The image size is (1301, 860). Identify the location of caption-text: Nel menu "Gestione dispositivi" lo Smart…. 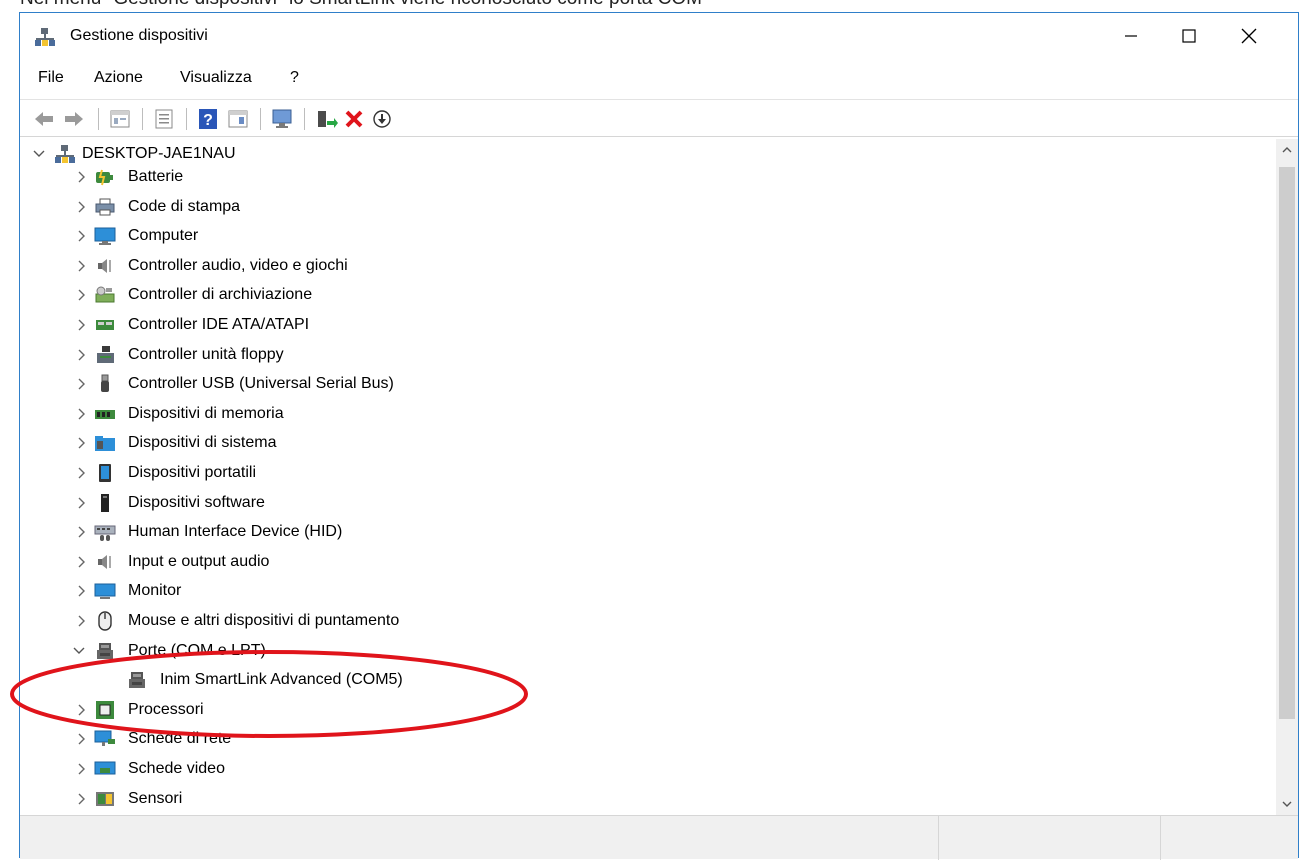
(361, 6).